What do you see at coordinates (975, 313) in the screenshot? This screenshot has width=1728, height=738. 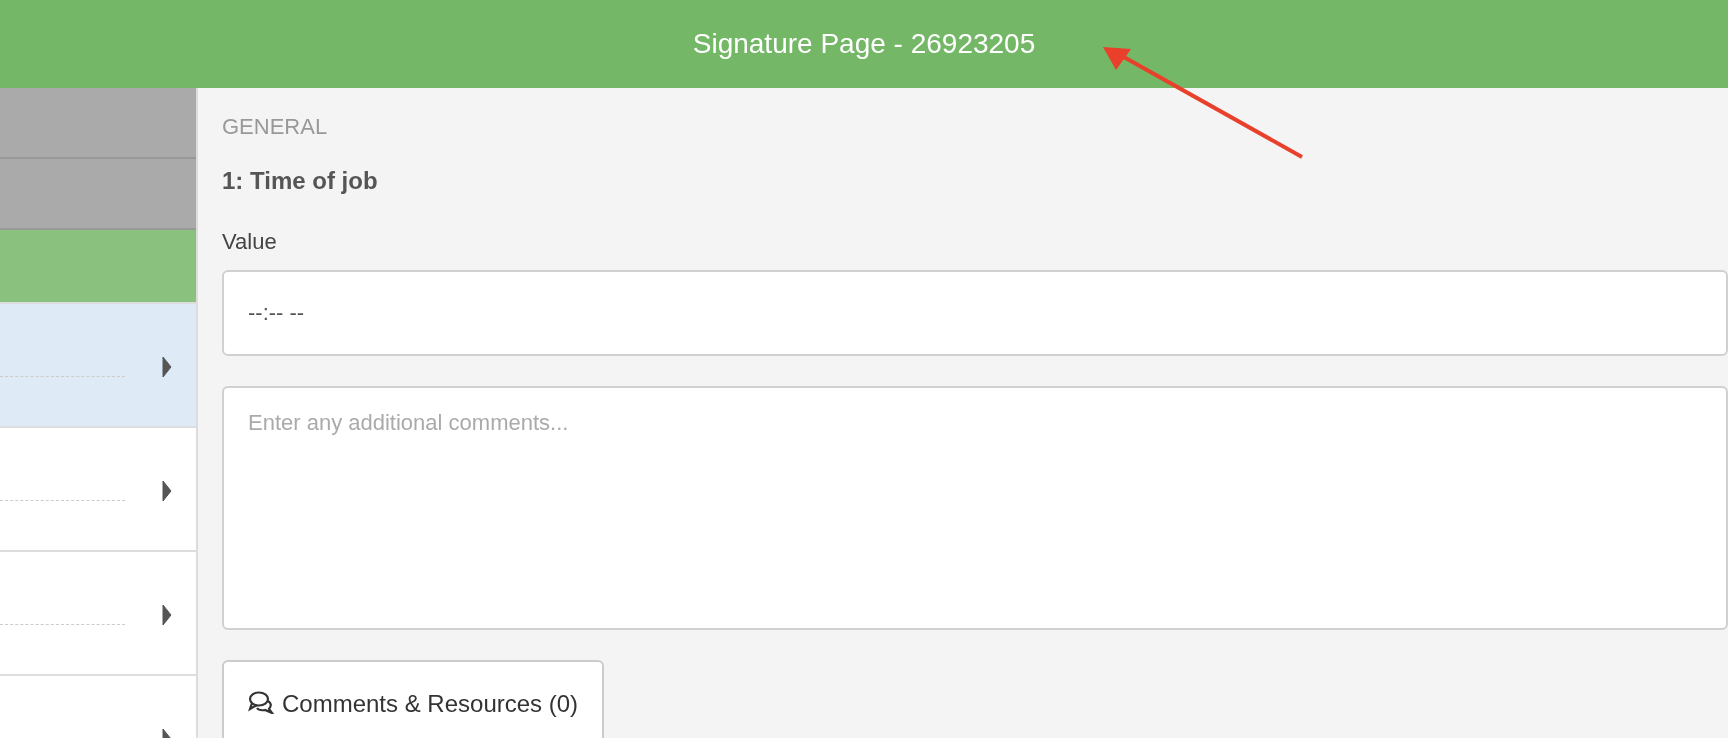 I see `time-field: --:-- --` at bounding box center [975, 313].